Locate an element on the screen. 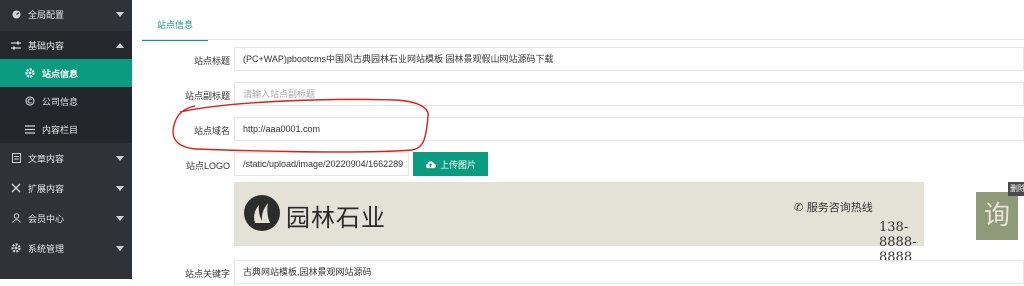 The height and width of the screenshot is (286, 1024). sidebar-item-system: 系统管理 is located at coordinates (66, 248).